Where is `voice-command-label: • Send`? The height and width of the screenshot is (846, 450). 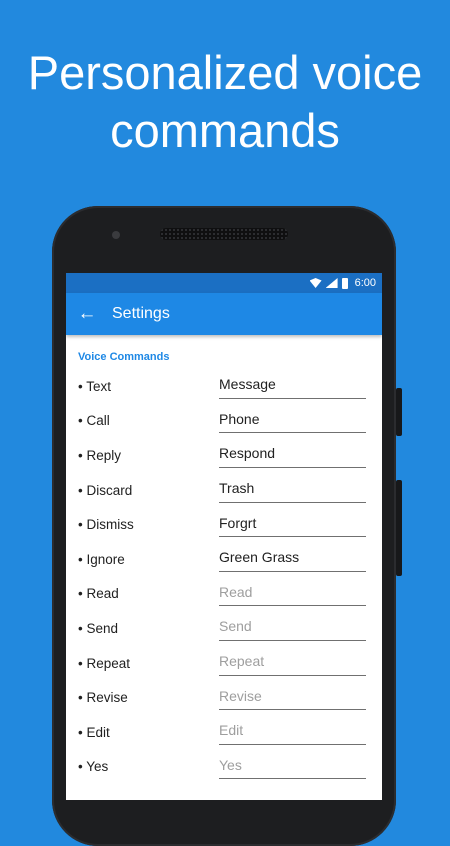
voice-command-label: • Send is located at coordinates (98, 628).